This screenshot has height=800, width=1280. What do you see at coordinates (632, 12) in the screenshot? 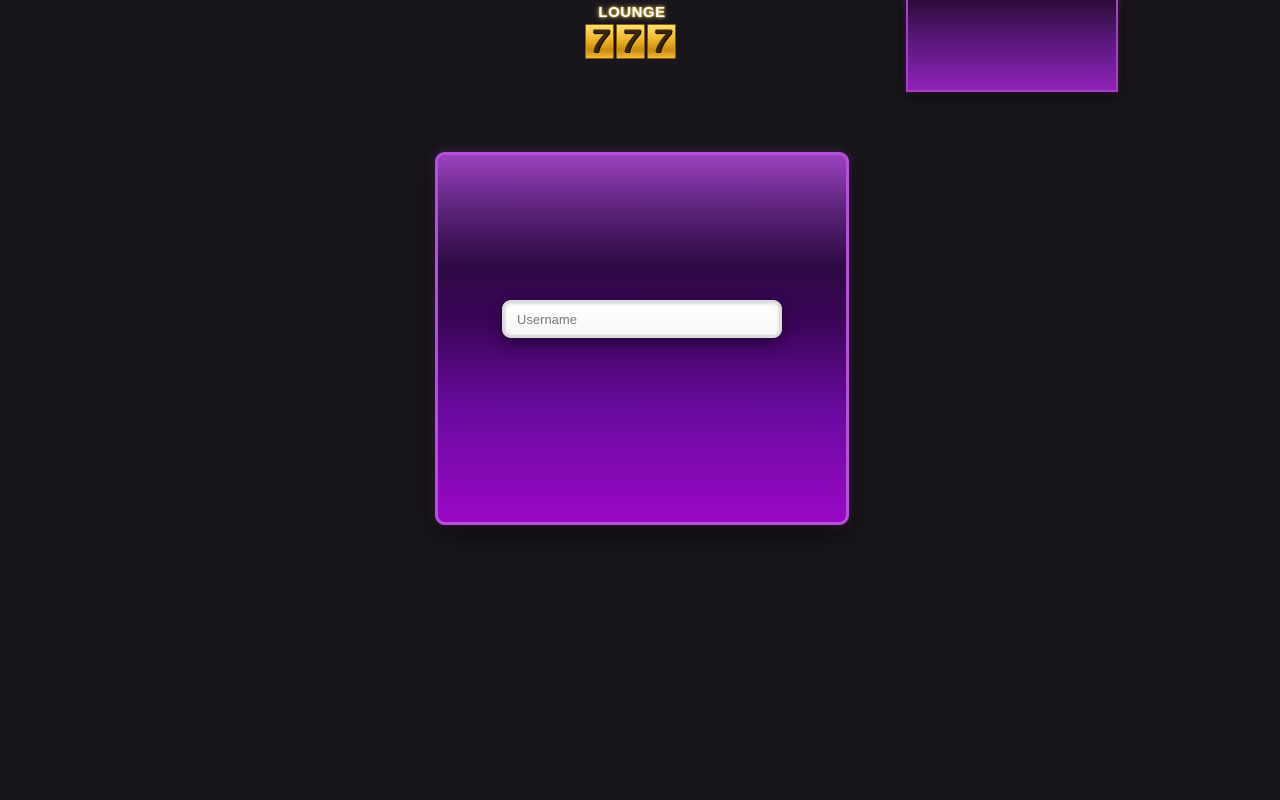
I see `logo-wordmark: LOUNGE` at bounding box center [632, 12].